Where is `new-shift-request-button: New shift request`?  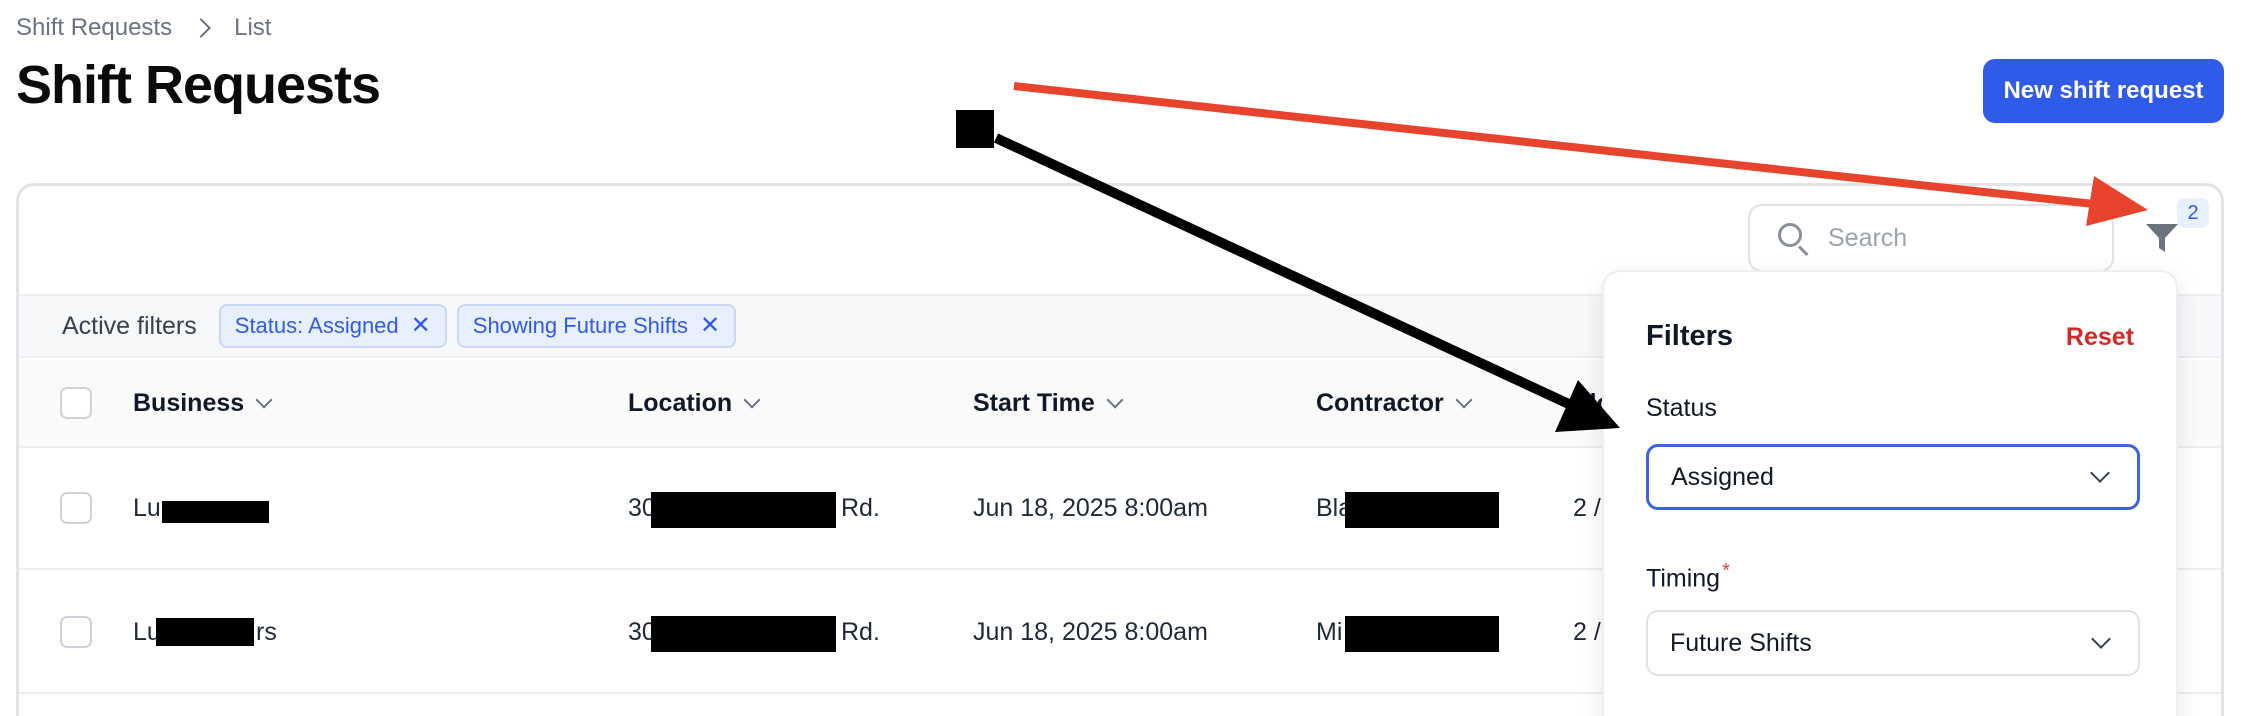 new-shift-request-button: New shift request is located at coordinates (2103, 91).